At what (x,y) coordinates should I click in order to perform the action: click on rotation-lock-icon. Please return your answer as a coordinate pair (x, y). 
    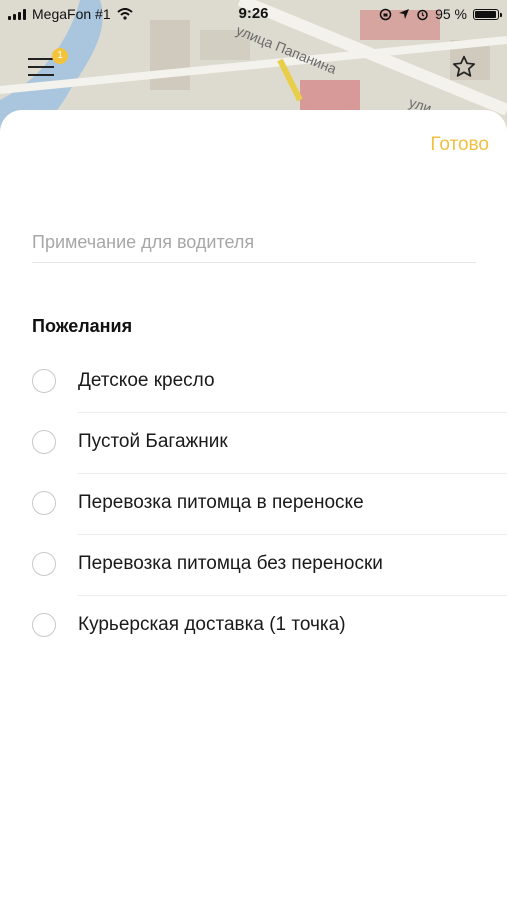
    Looking at the image, I should click on (385, 14).